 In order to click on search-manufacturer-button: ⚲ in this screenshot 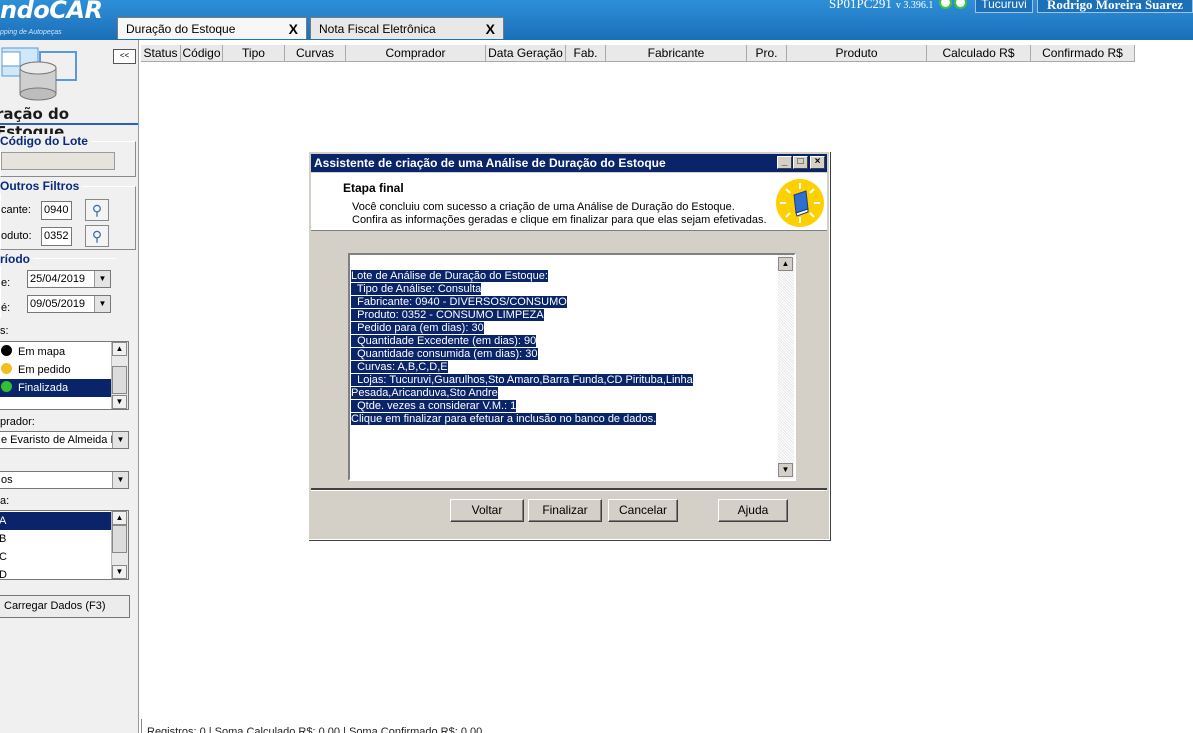, I will do `click(97, 210)`.